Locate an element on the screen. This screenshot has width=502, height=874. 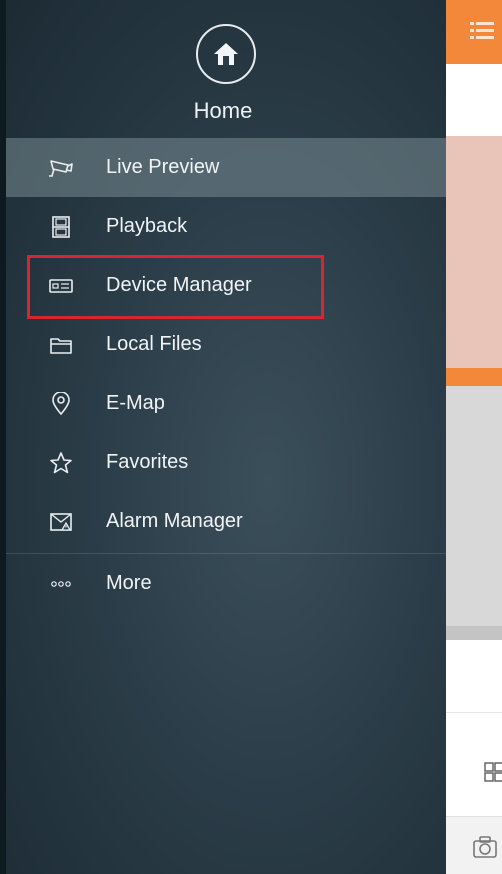
menu-item-alarm-manager: Alarm Manager is located at coordinates (226, 521).